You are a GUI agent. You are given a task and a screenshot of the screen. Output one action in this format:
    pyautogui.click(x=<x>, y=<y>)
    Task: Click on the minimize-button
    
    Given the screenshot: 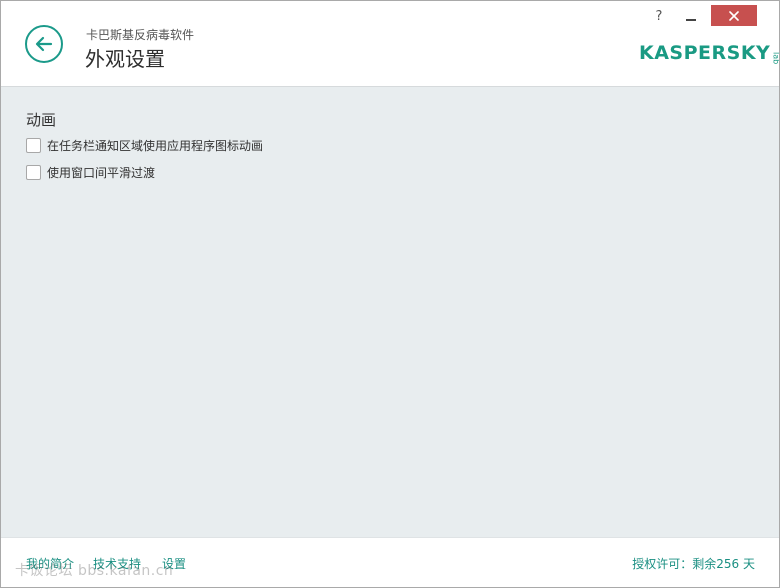 What is the action you would take?
    pyautogui.click(x=691, y=17)
    